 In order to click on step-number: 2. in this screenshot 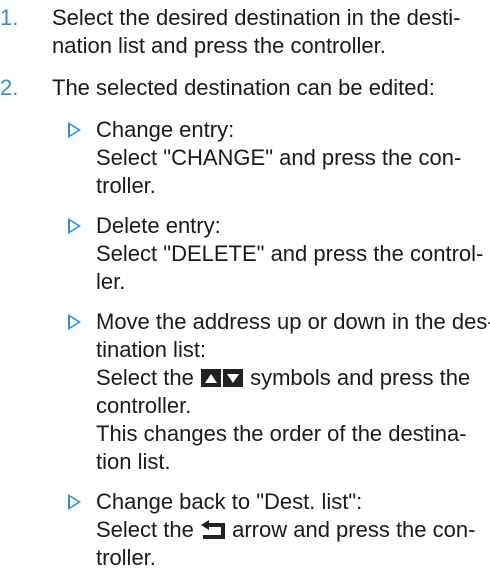, I will do `click(9, 87)`.